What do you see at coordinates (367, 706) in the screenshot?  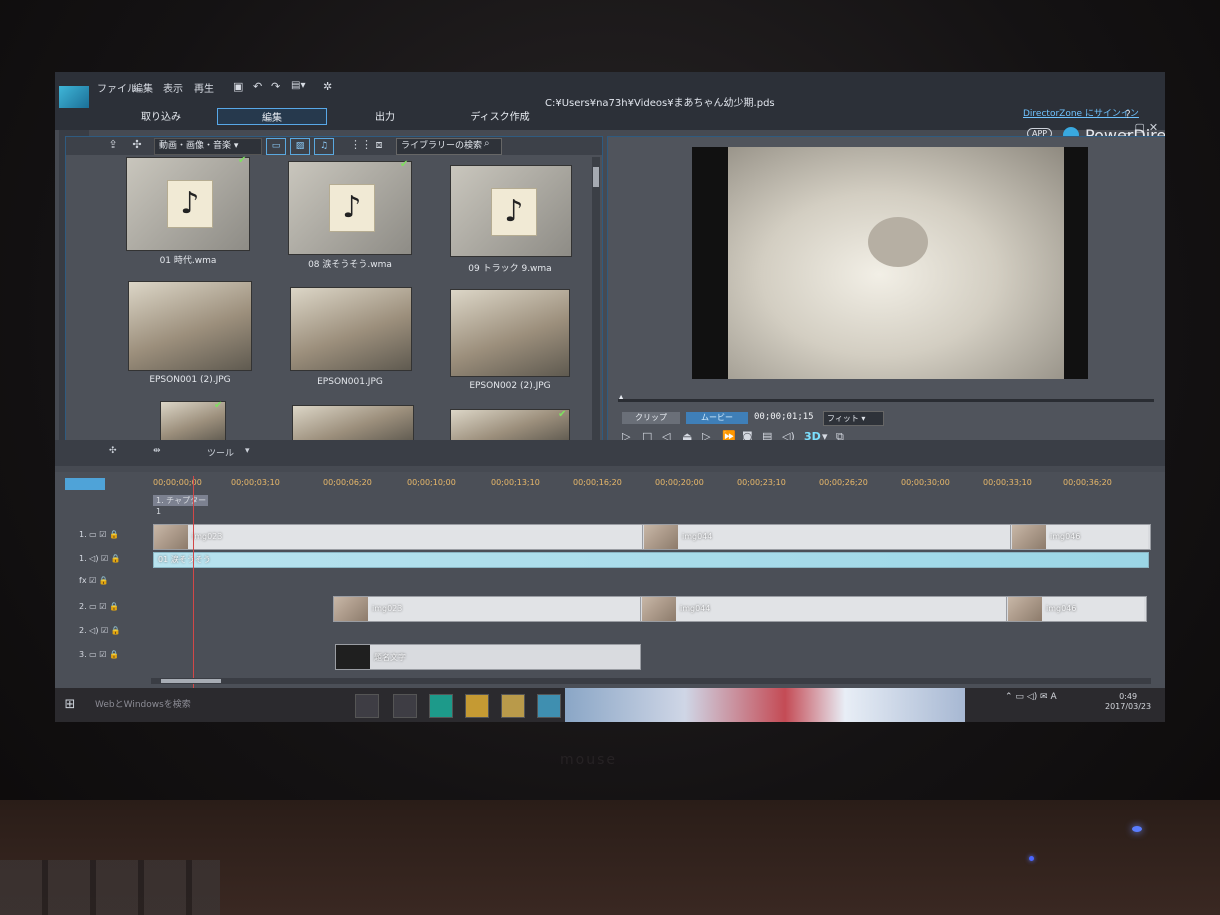 I see `task-view-icon` at bounding box center [367, 706].